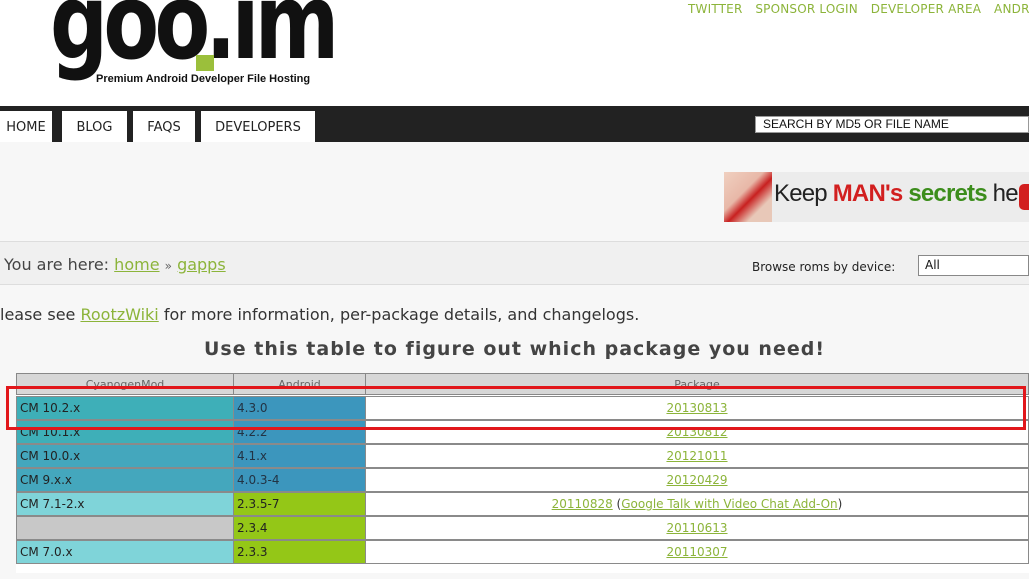 This screenshot has width=1029, height=579. Describe the element at coordinates (57, 264) in the screenshot. I see `breadcrumb-prefix: You are here:` at that location.